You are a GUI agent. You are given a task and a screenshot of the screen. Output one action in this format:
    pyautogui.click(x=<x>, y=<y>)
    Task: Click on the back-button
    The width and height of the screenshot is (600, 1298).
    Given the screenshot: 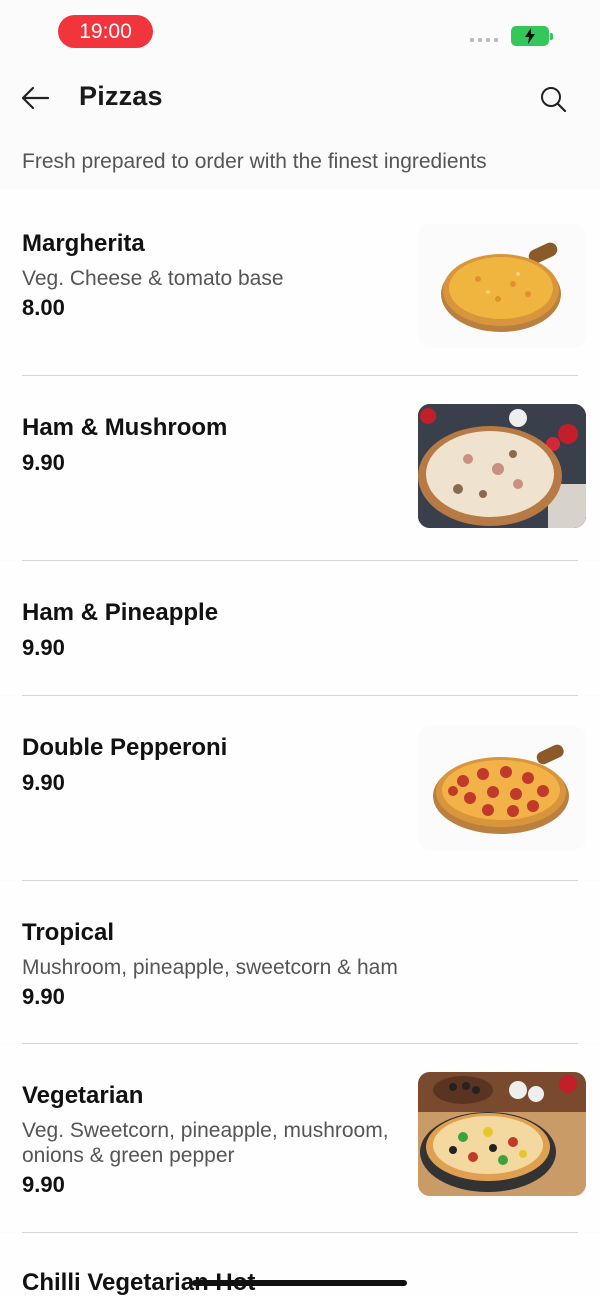 What is the action you would take?
    pyautogui.click(x=36, y=98)
    